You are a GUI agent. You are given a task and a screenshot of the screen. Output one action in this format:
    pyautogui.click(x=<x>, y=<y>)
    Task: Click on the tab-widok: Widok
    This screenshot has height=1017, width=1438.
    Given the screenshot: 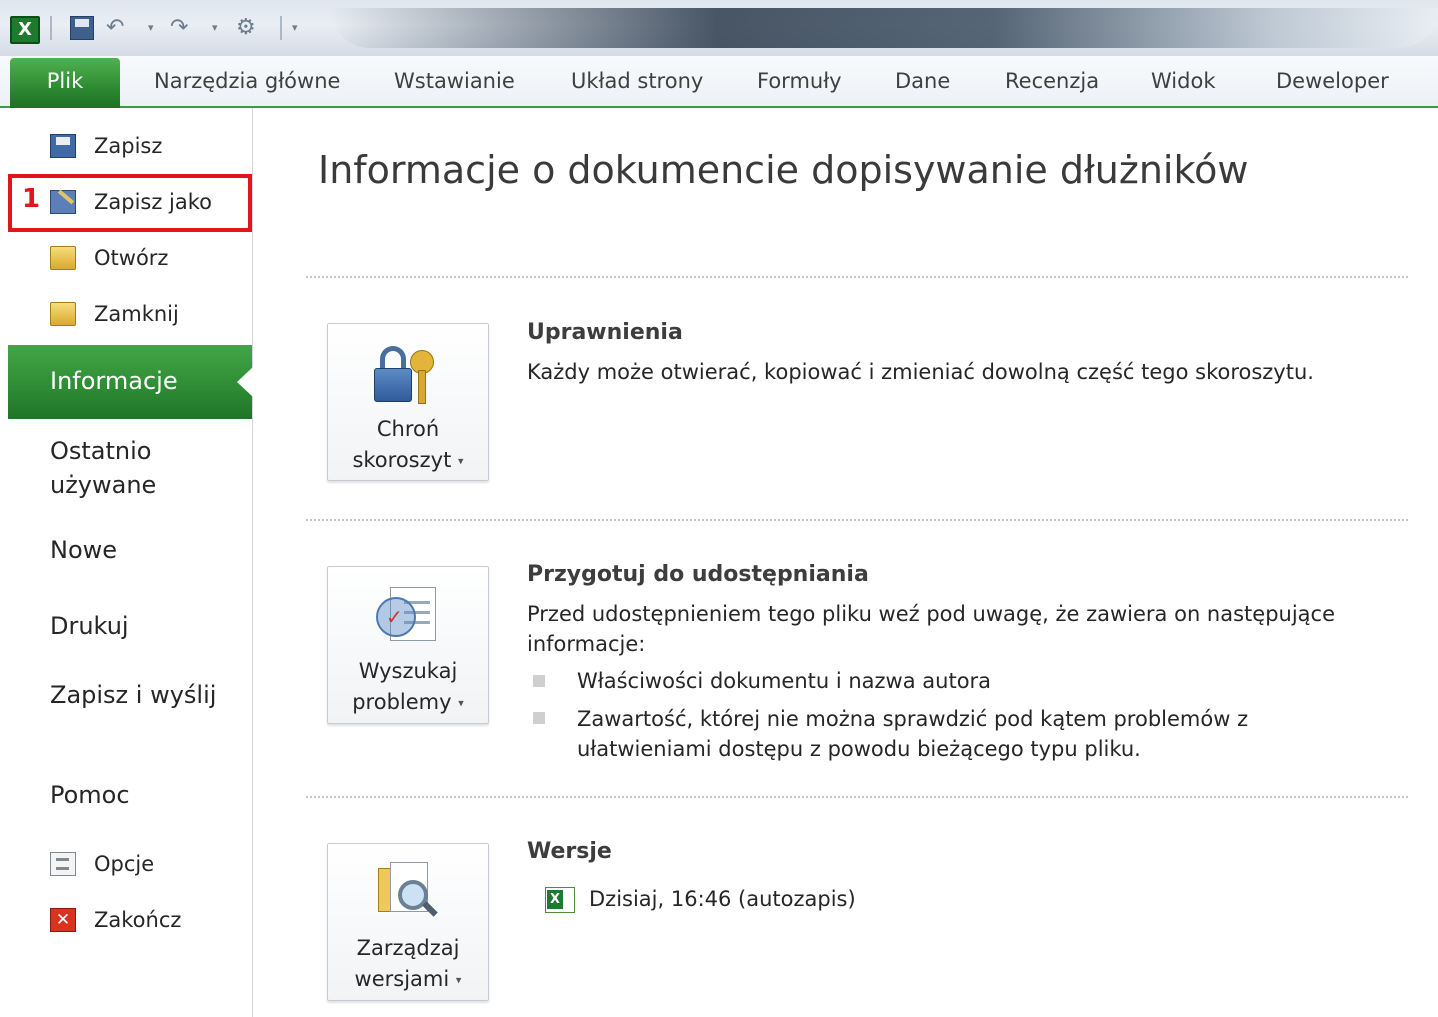 What is the action you would take?
    pyautogui.click(x=1183, y=81)
    